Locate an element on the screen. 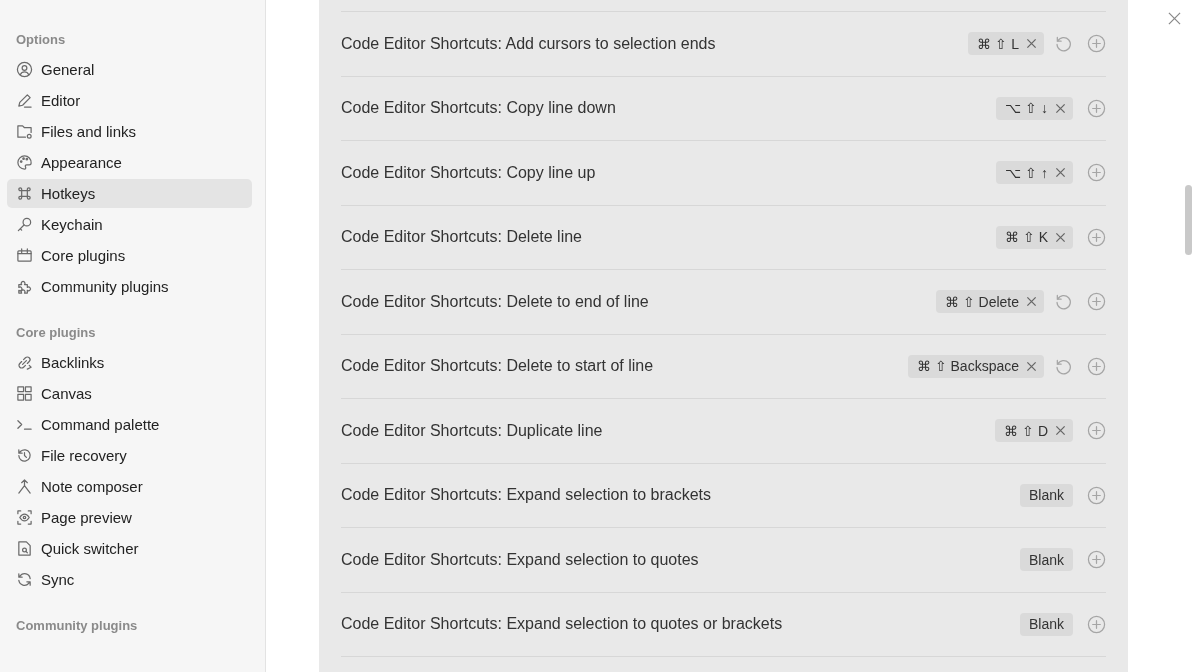 This screenshot has height=672, width=1192. command-name: Code Editor Shortcuts: Delete to start of line is located at coordinates (497, 366).